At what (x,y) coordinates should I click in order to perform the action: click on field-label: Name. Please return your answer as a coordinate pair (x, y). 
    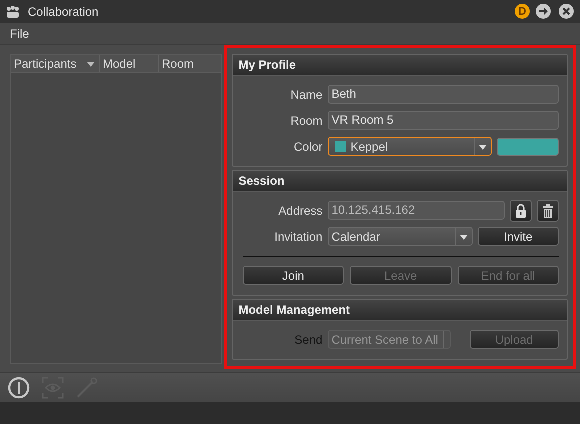
    Looking at the image, I should click on (306, 95).